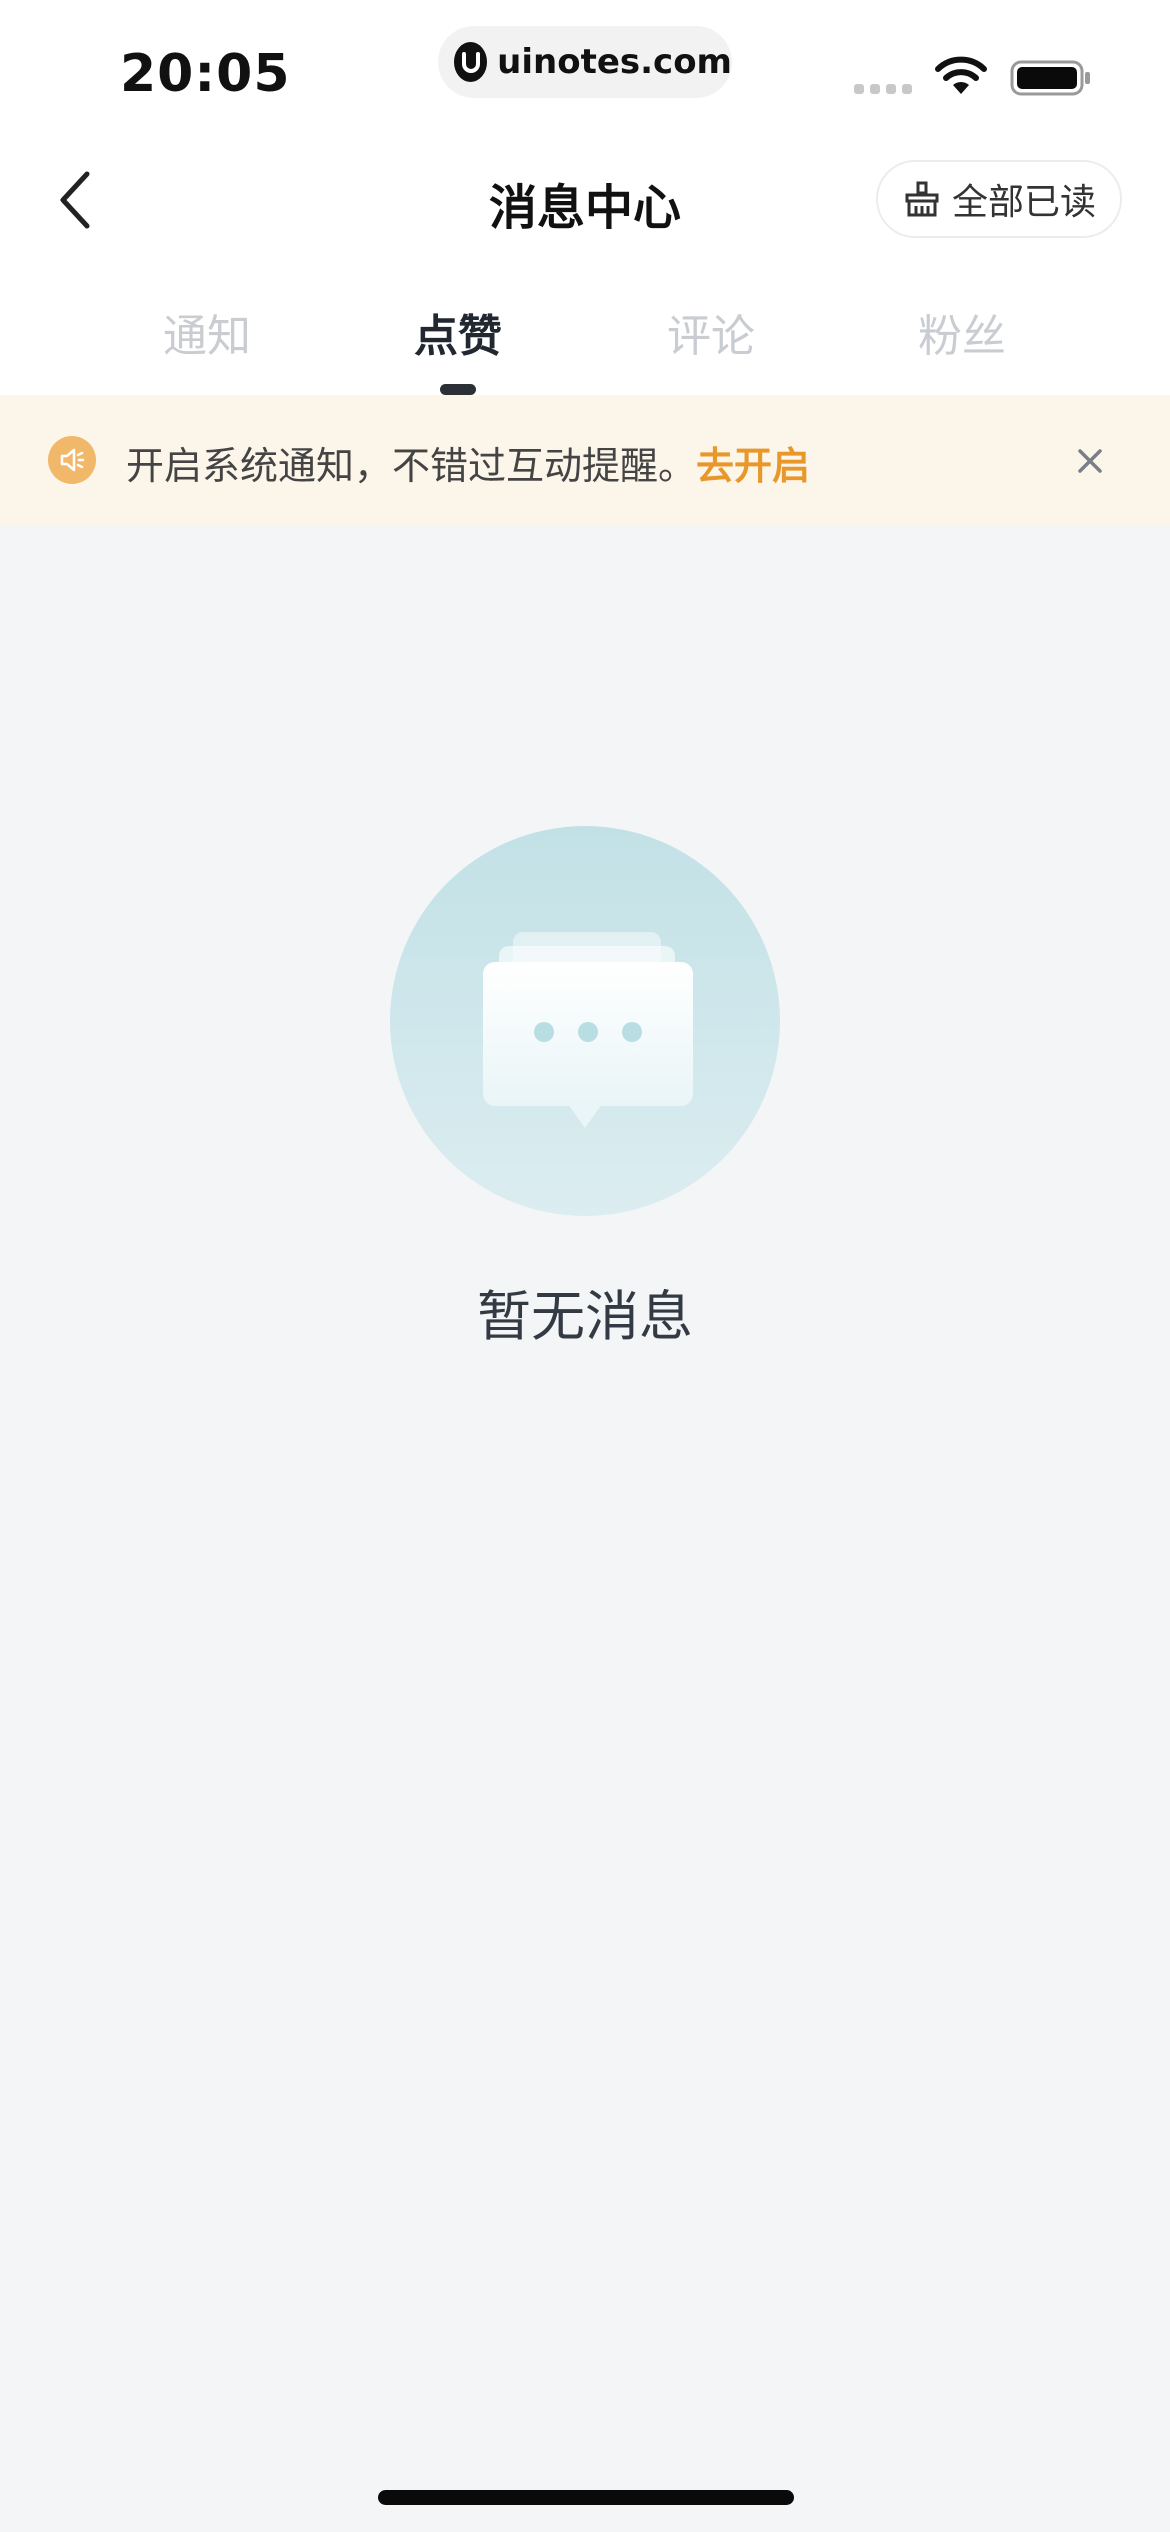  What do you see at coordinates (1051, 80) in the screenshot?
I see `battery-icon` at bounding box center [1051, 80].